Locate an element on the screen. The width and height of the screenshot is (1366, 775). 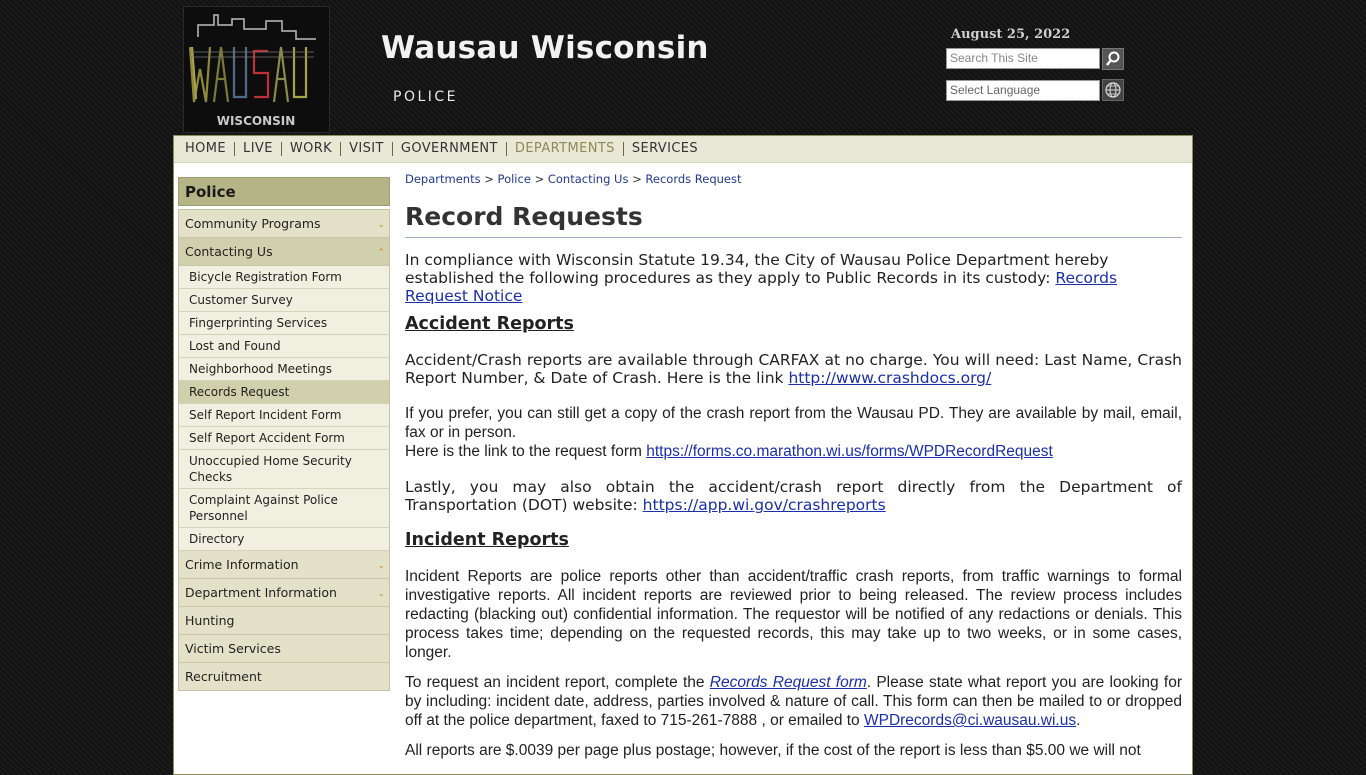
nav-government: GOVERNMENT is located at coordinates (450, 149).